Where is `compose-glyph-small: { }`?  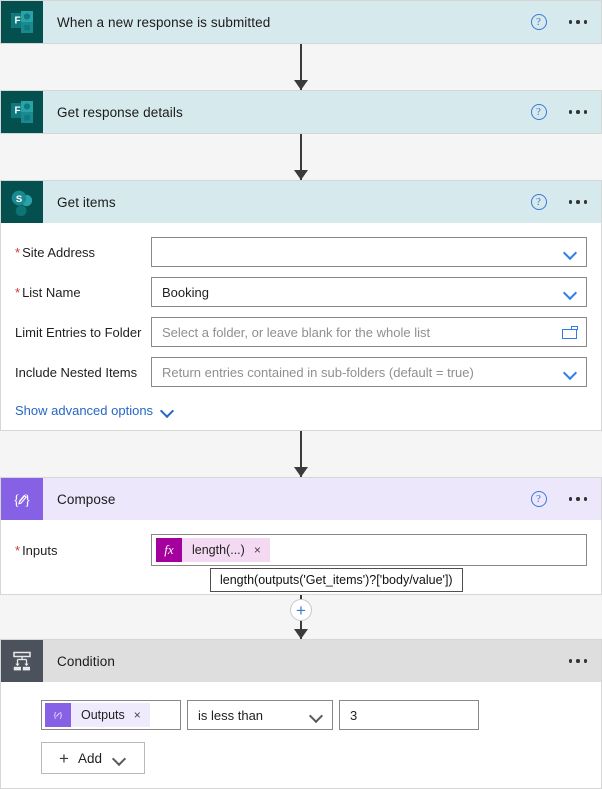
compose-glyph-small: { } is located at coordinates (58, 715).